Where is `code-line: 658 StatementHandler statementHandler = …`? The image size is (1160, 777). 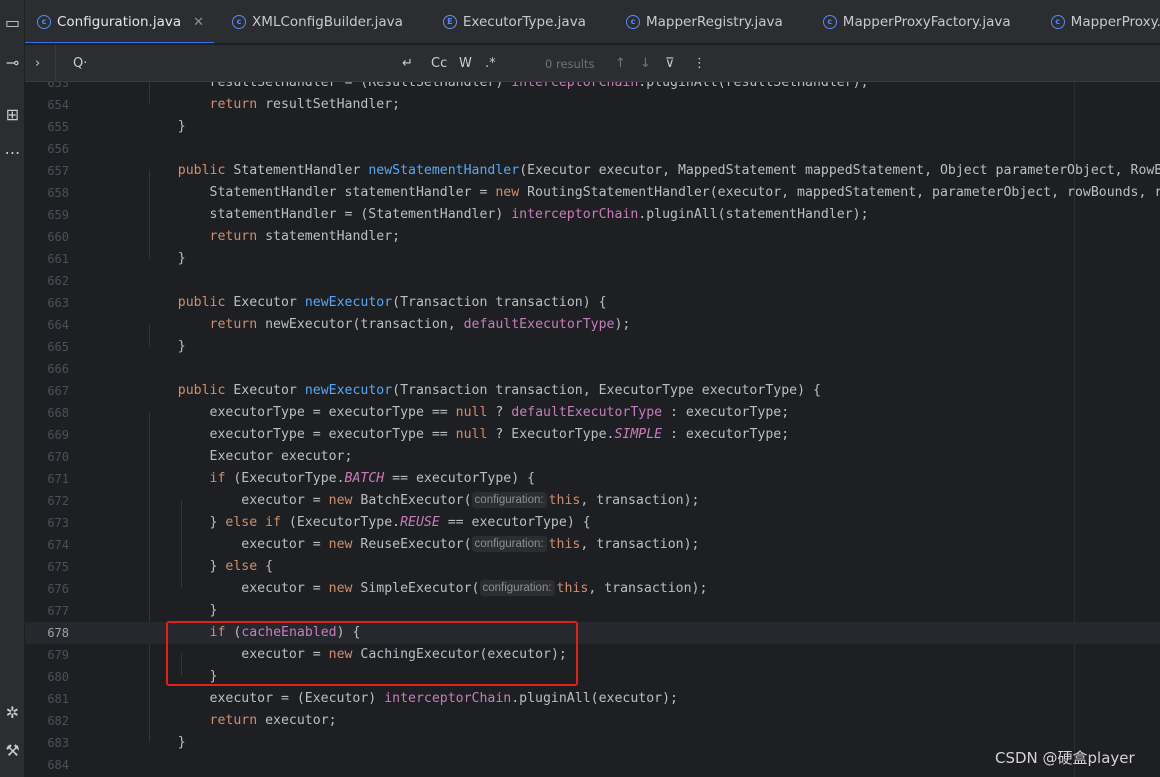
code-line: 658 StatementHandler statementHandler = … is located at coordinates (592, 193).